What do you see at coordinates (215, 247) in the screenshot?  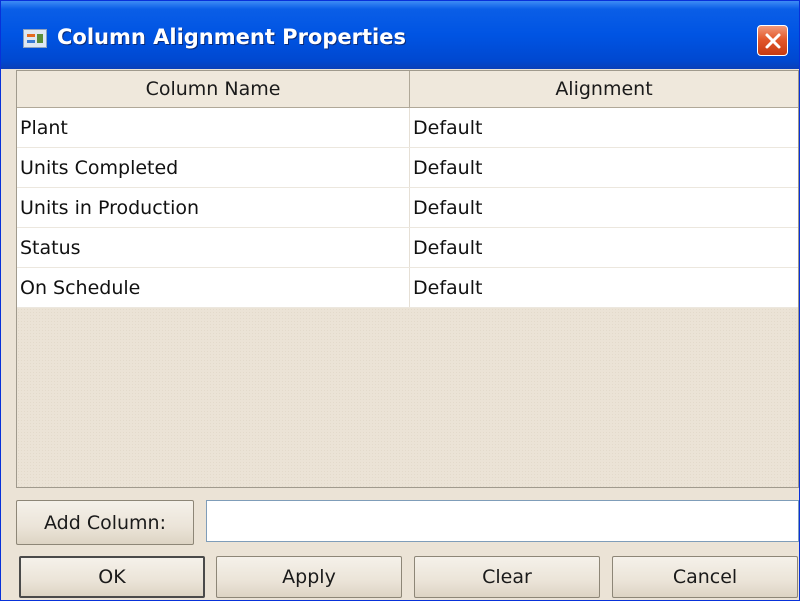 I see `column-name-cell: Status` at bounding box center [215, 247].